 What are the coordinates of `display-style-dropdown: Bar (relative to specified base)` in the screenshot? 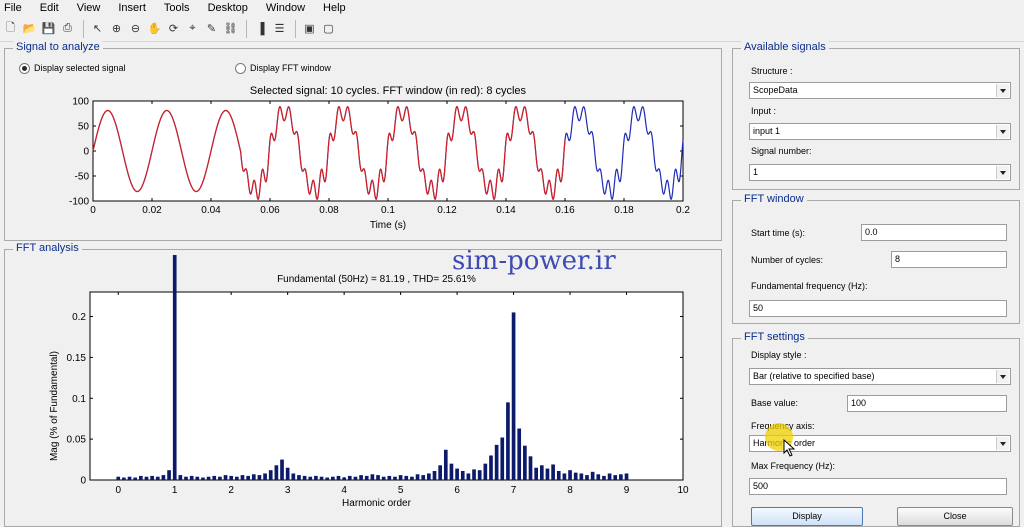 It's located at (880, 376).